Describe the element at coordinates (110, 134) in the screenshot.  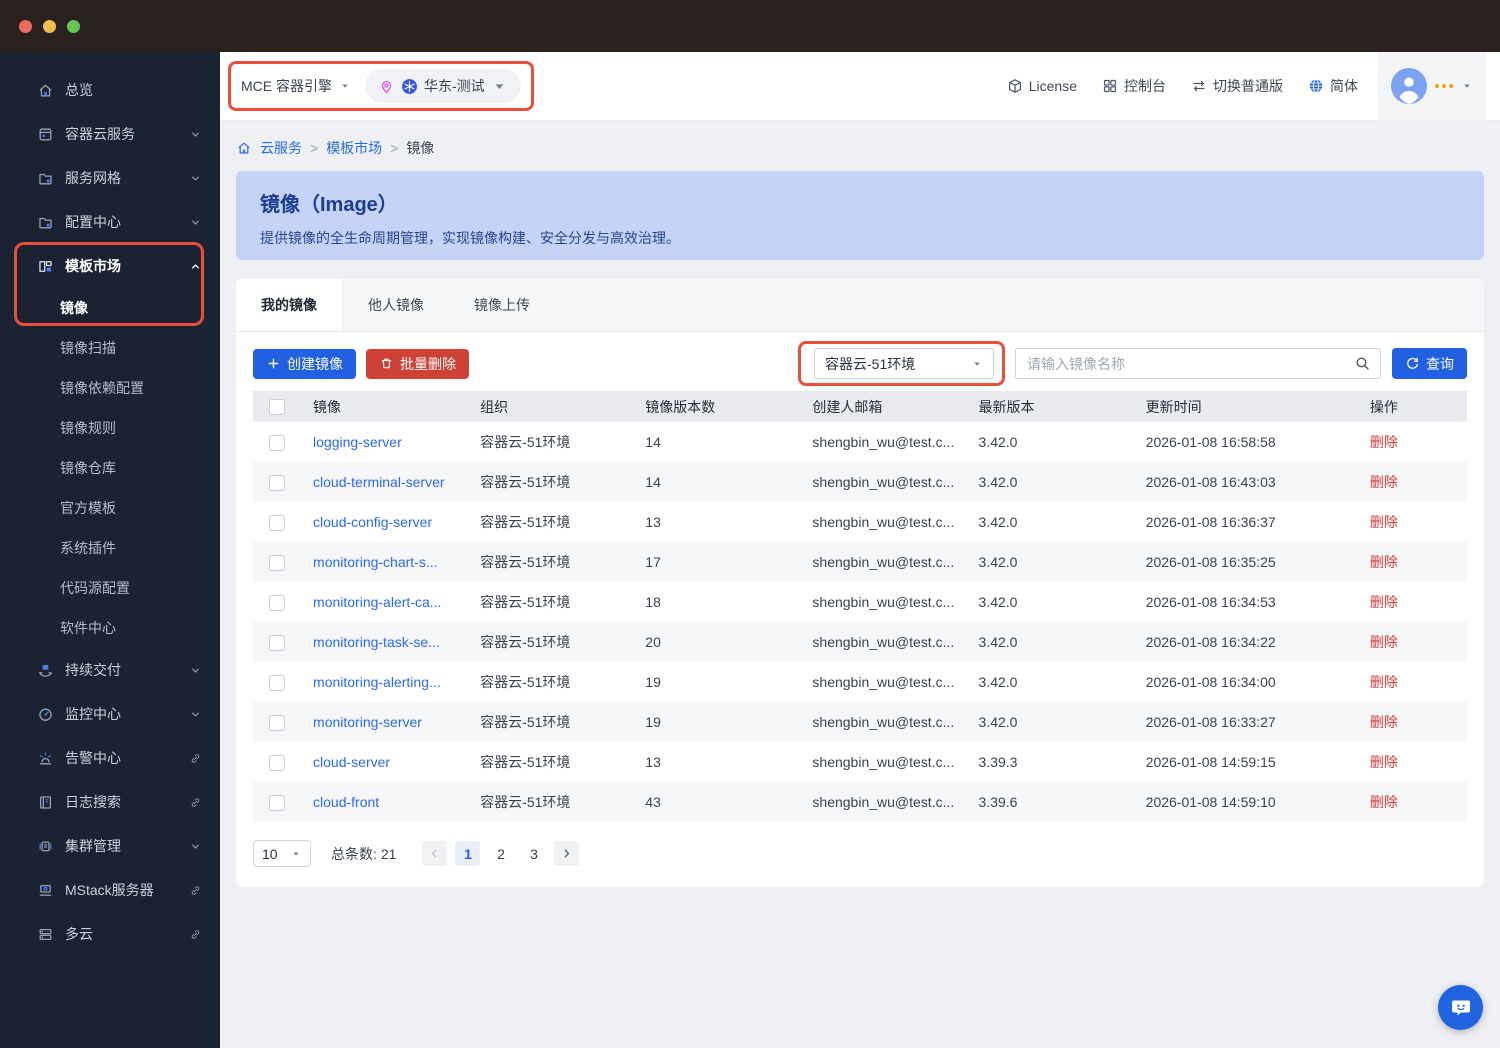
I see `sidebar-item: 容器云服务` at that location.